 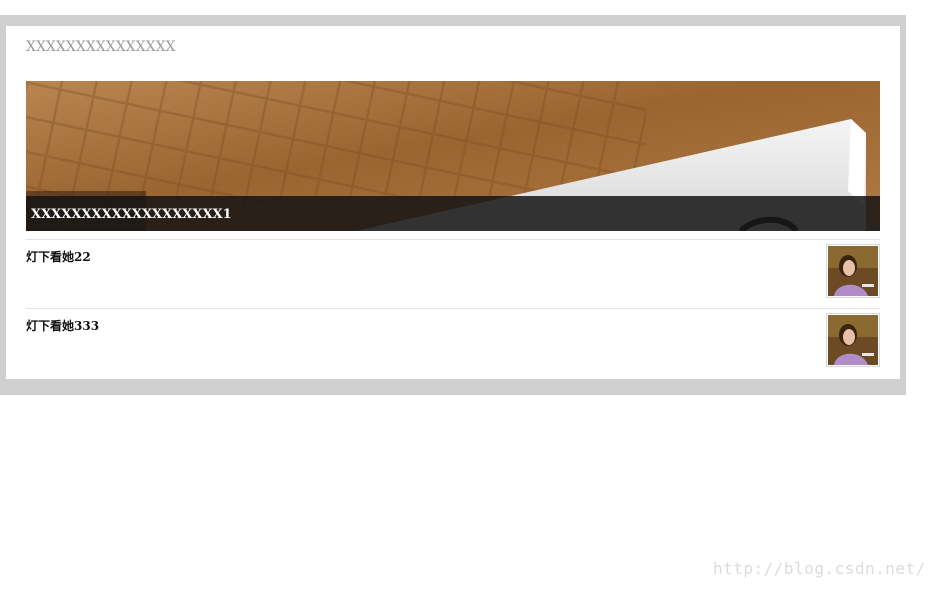 What do you see at coordinates (453, 213) in the screenshot?
I see `hero-caption-bar: XXXXXXXXXXXXXXXXXXX1` at bounding box center [453, 213].